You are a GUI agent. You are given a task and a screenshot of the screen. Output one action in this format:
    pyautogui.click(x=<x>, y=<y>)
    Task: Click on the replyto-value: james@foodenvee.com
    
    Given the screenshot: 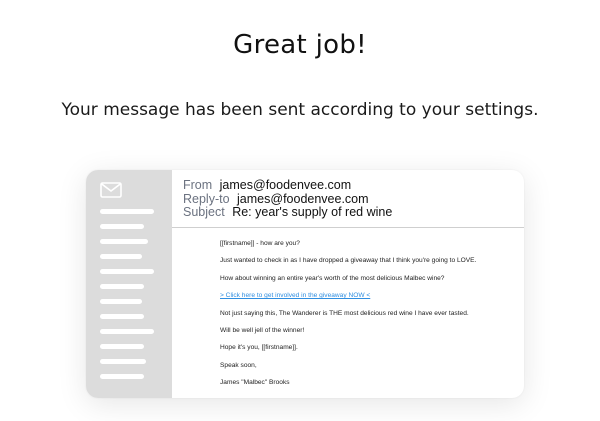 What is the action you would take?
    pyautogui.click(x=303, y=198)
    